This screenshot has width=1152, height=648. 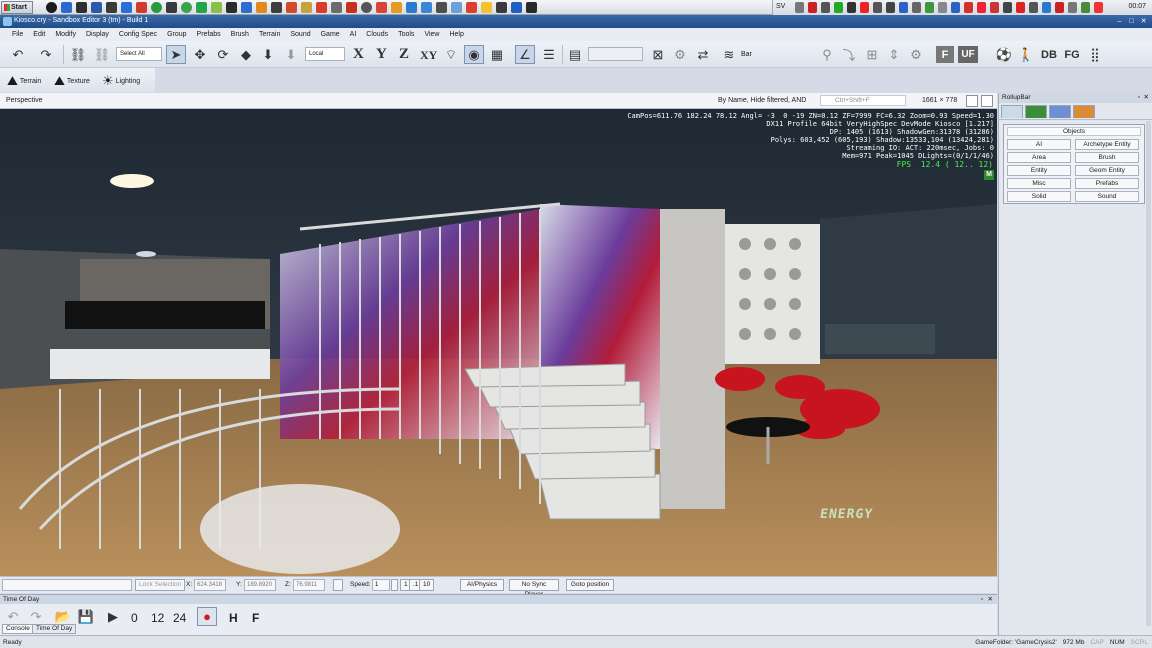 What do you see at coordinates (1039, 170) in the screenshot?
I see `entity-button: Entity` at bounding box center [1039, 170].